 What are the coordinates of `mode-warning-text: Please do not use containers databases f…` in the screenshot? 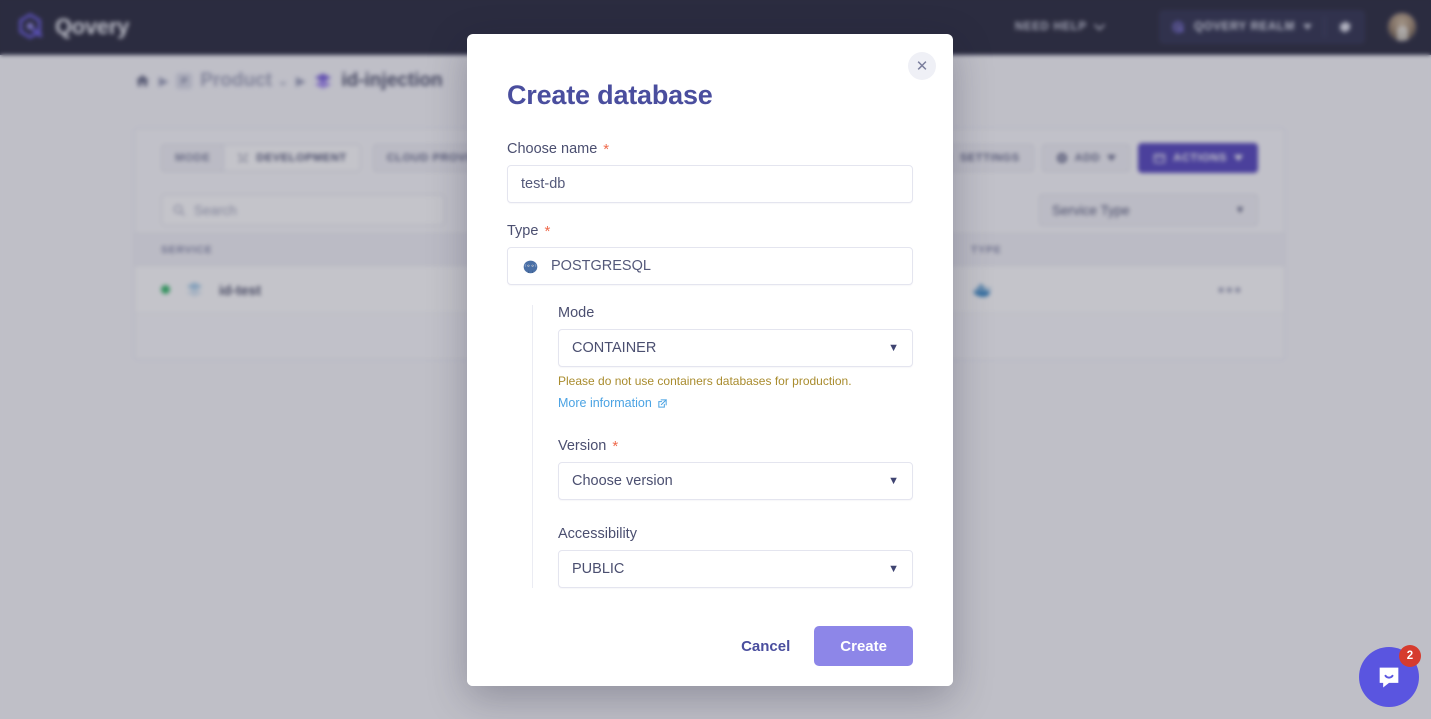 It's located at (705, 381).